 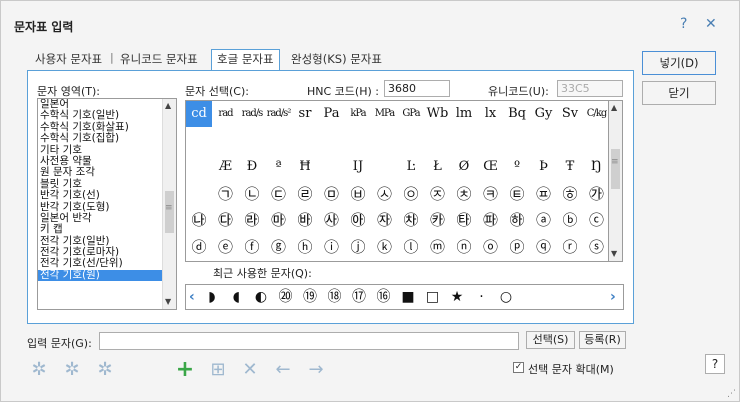 I want to click on char-cell: ⓕ, so click(x=252, y=247).